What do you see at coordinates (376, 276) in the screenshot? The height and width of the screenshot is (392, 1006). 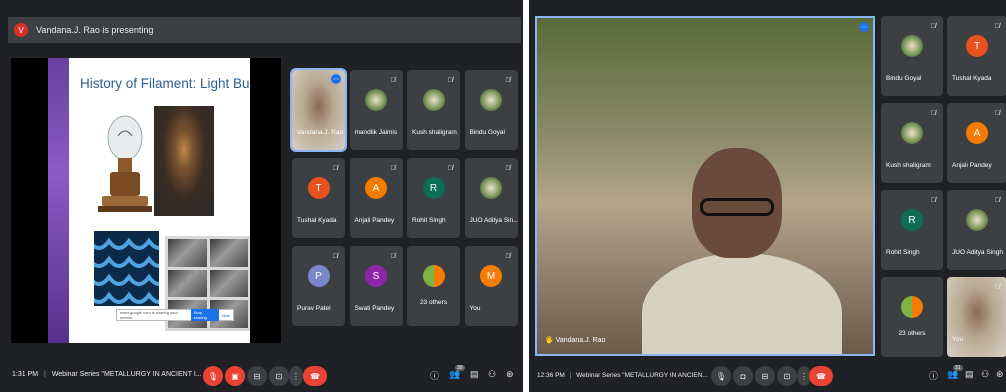 I see `participant-avatar: S` at bounding box center [376, 276].